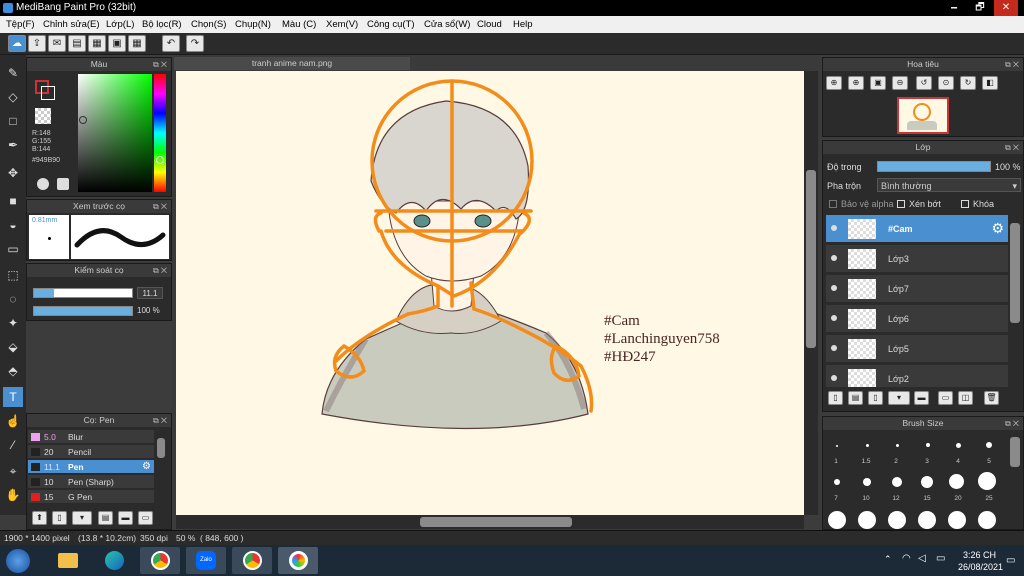 Image resolution: width=1024 pixels, height=576 pixels. What do you see at coordinates (13, 445) in the screenshot?
I see `eyedropper-icon: ⁄` at bounding box center [13, 445].